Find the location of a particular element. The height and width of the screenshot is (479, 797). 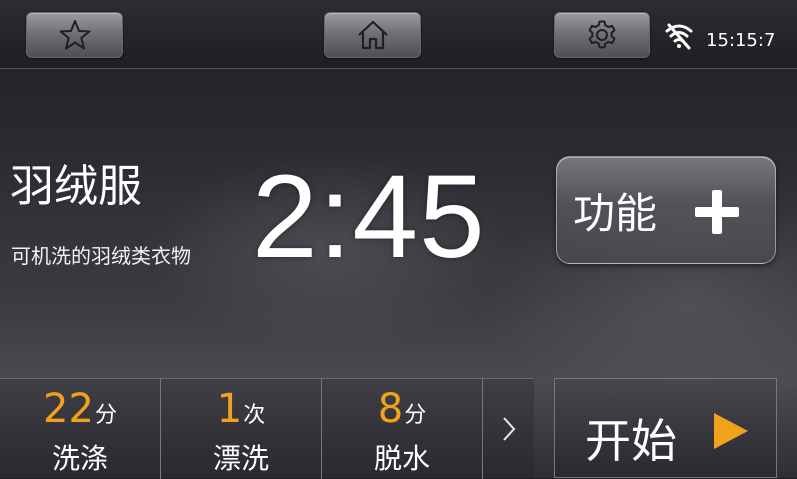

home-icon is located at coordinates (372, 35).